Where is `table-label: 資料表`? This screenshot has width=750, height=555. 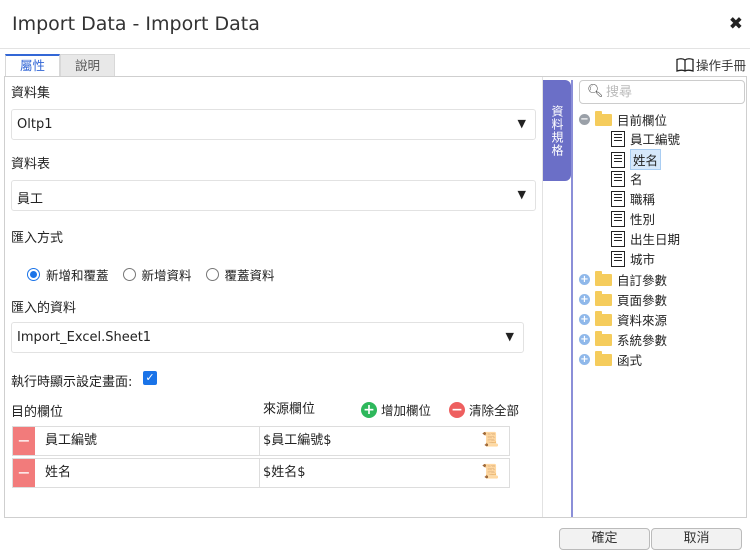 table-label: 資料表 is located at coordinates (31, 164).